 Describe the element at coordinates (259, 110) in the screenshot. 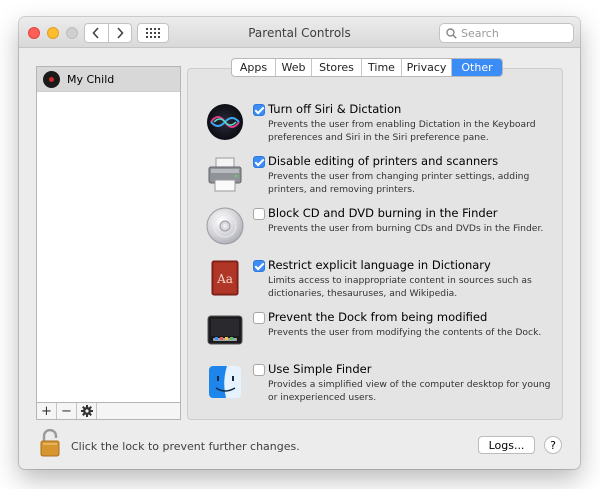

I see `siri-checkbox` at that location.